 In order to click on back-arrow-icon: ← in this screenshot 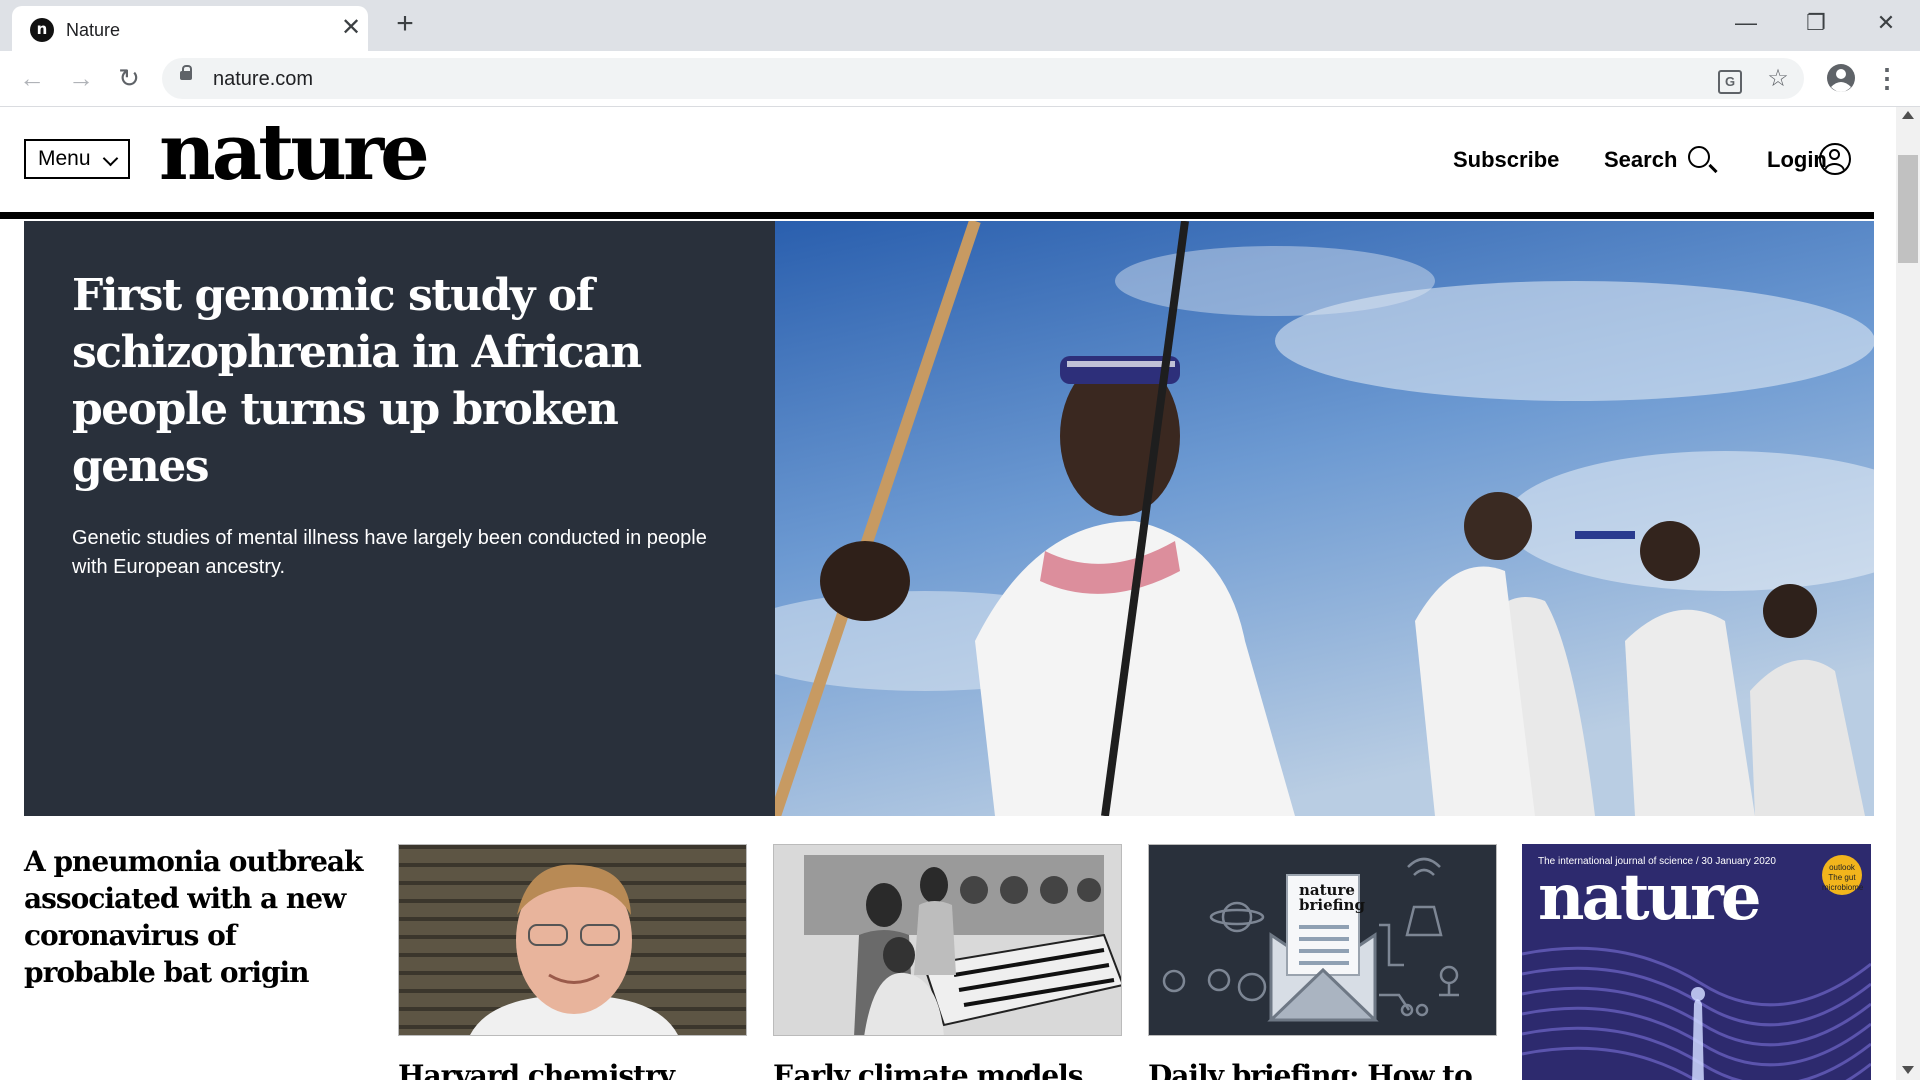, I will do `click(32, 79)`.